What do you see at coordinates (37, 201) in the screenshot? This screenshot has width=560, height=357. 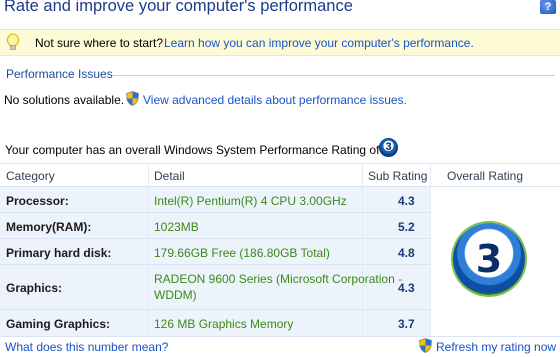 I see `category-cell: Processor:` at bounding box center [37, 201].